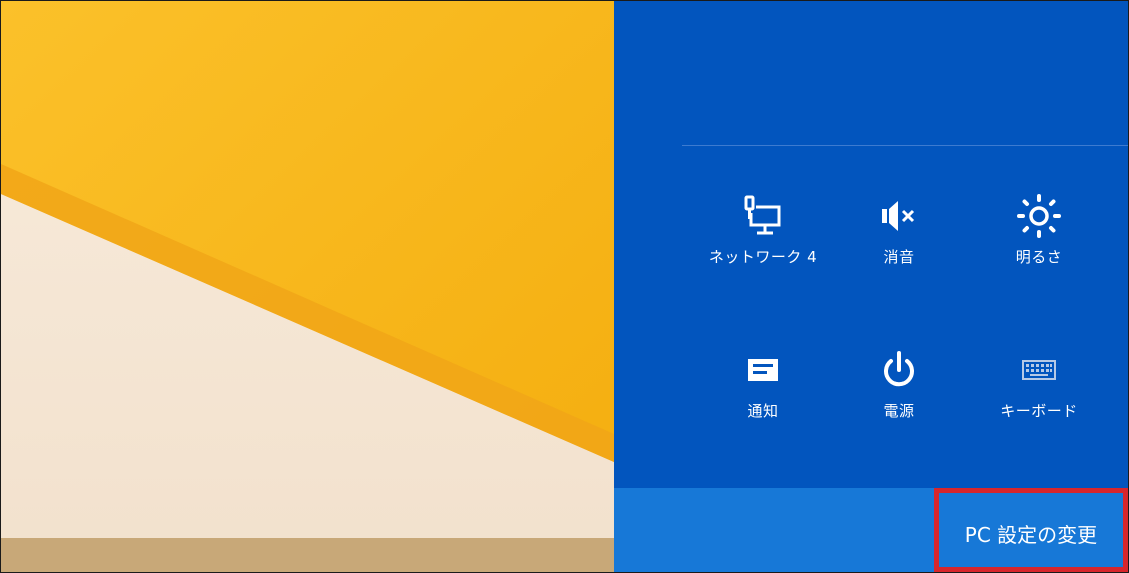  I want to click on panel-divider, so click(905, 145).